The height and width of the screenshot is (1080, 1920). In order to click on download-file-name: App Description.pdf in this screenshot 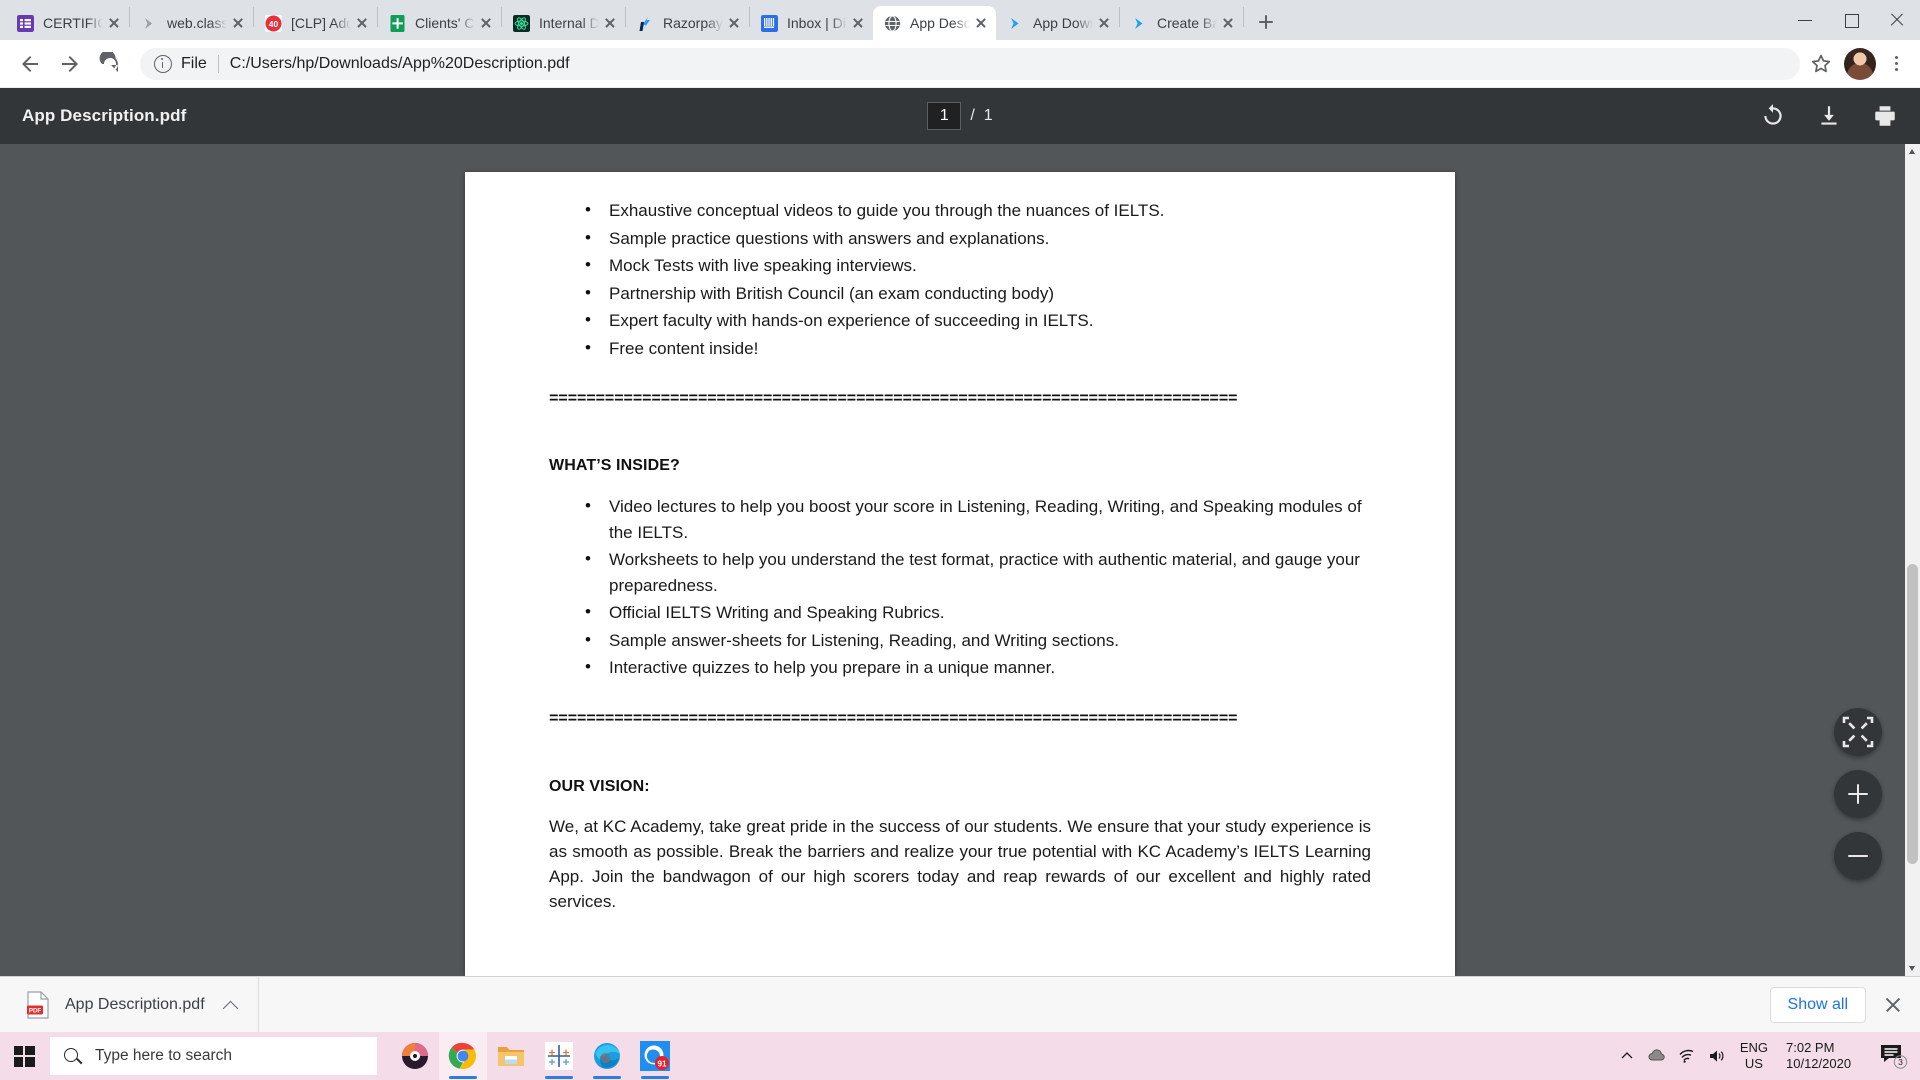, I will do `click(135, 1004)`.